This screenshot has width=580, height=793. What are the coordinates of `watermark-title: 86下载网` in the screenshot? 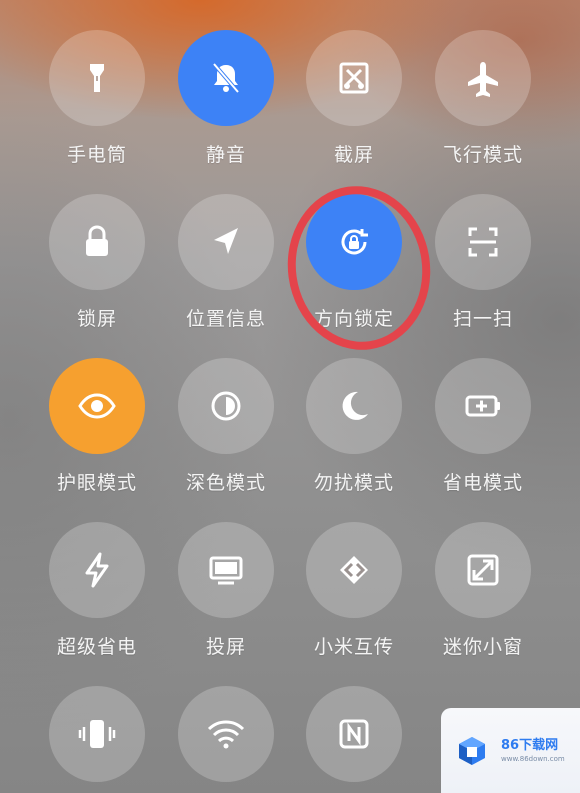 It's located at (530, 745).